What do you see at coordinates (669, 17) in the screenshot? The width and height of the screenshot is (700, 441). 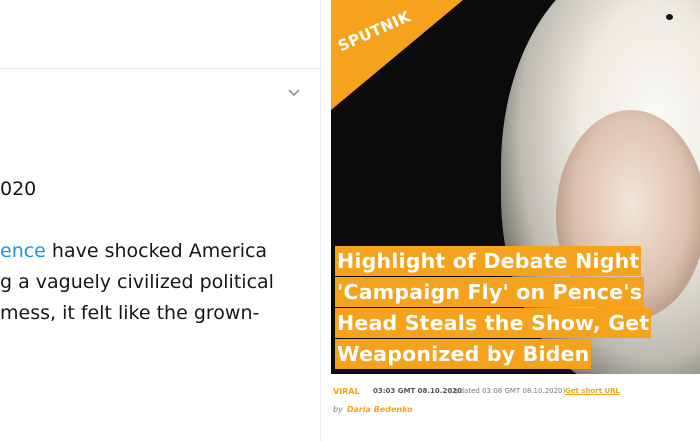 I see `fly-mark` at bounding box center [669, 17].